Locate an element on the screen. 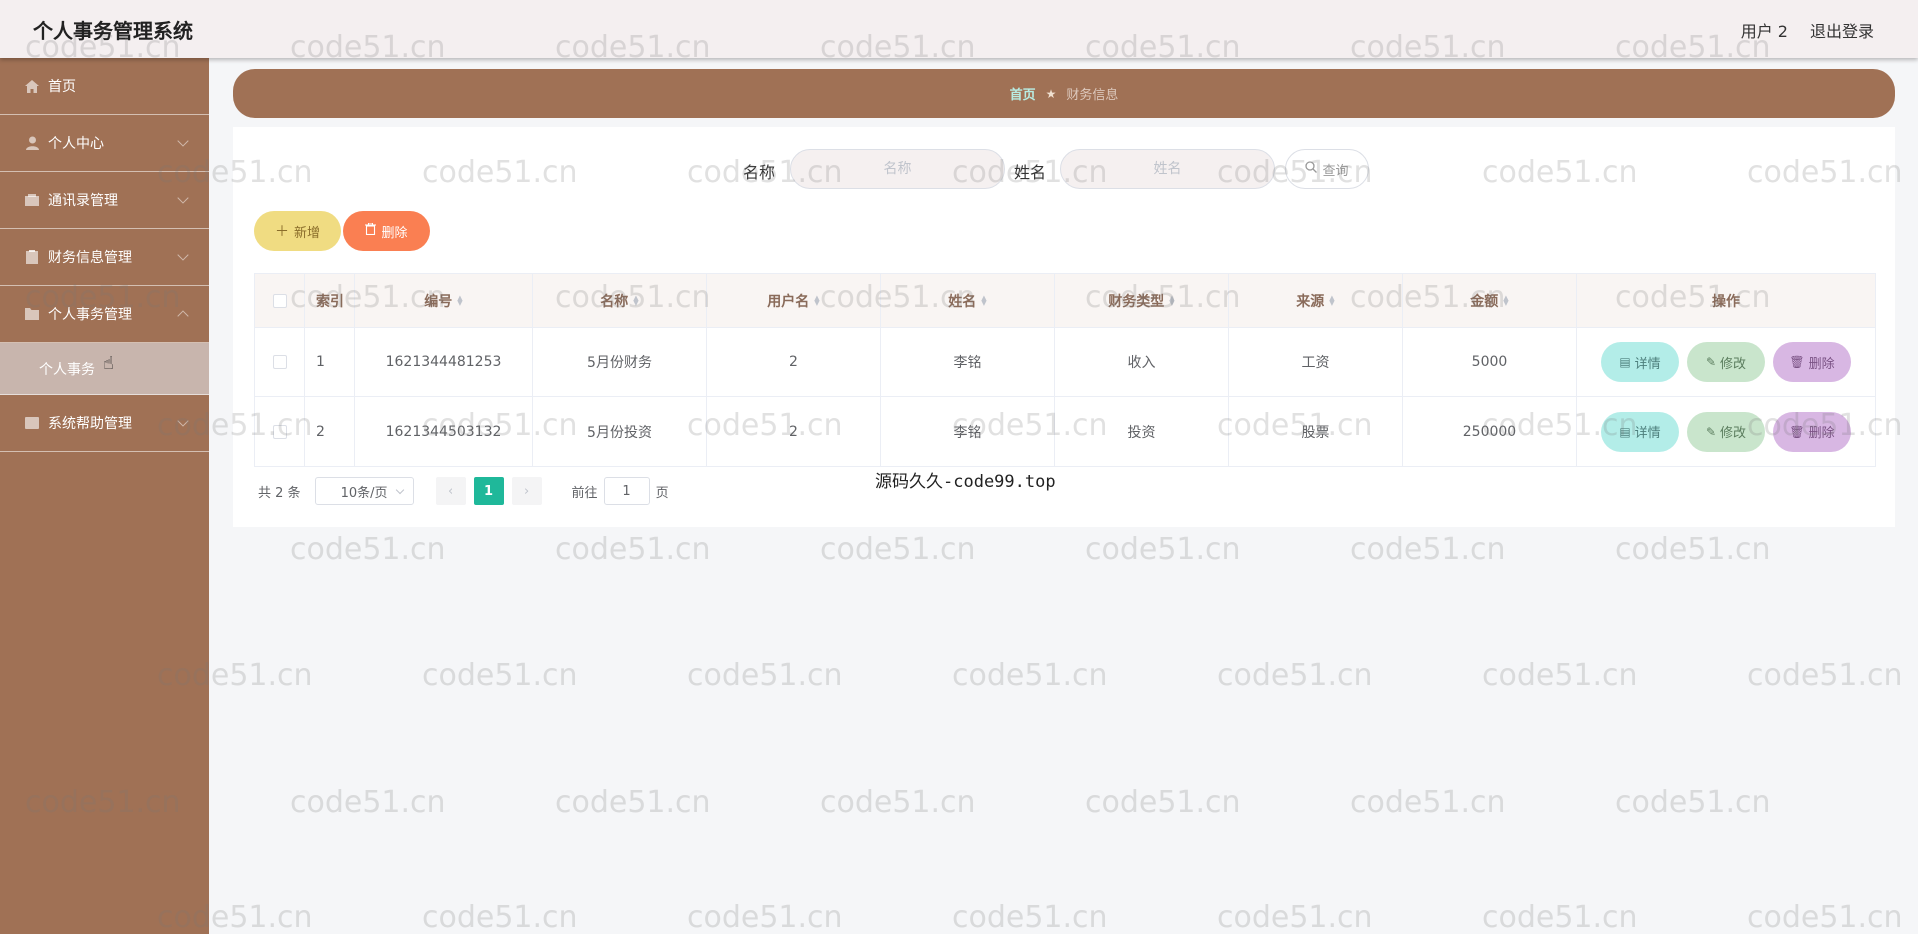 The width and height of the screenshot is (1918, 934). site-mark-text: 源码久久-code99.top is located at coordinates (965, 482).